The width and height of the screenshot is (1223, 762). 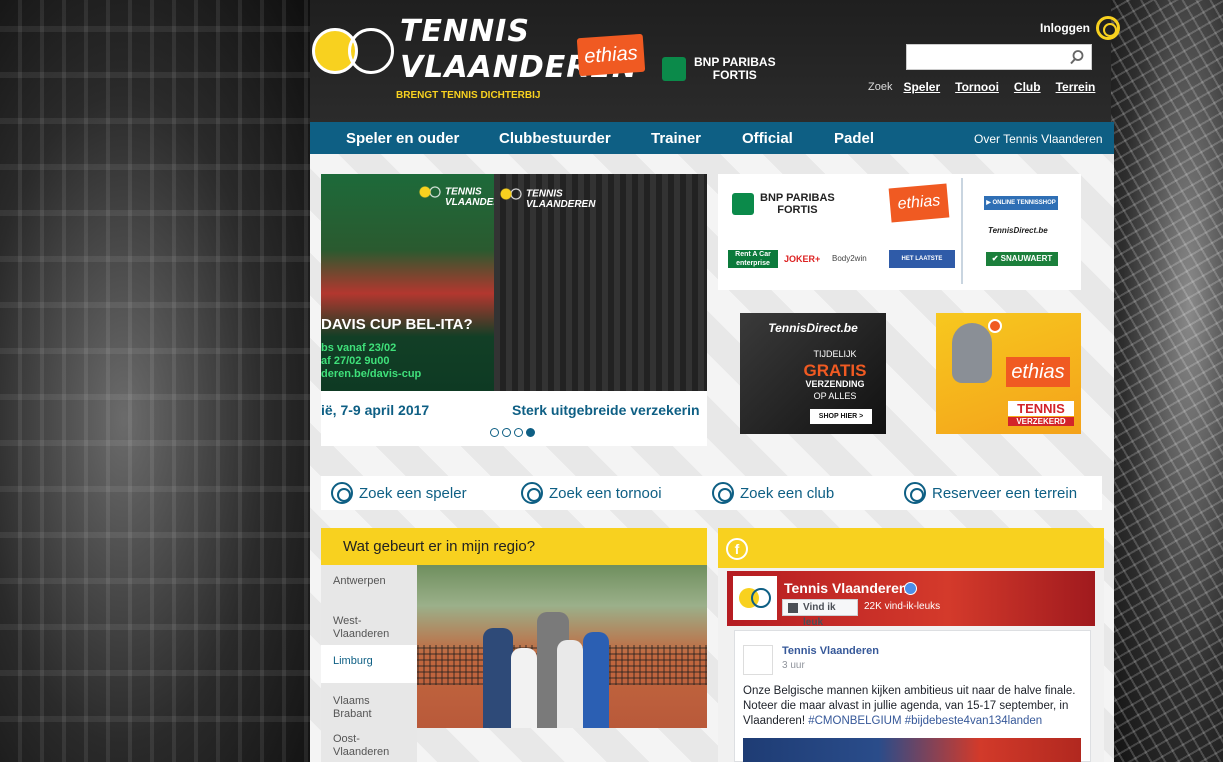 I want to click on login-label: Inloggen, so click(x=1065, y=28).